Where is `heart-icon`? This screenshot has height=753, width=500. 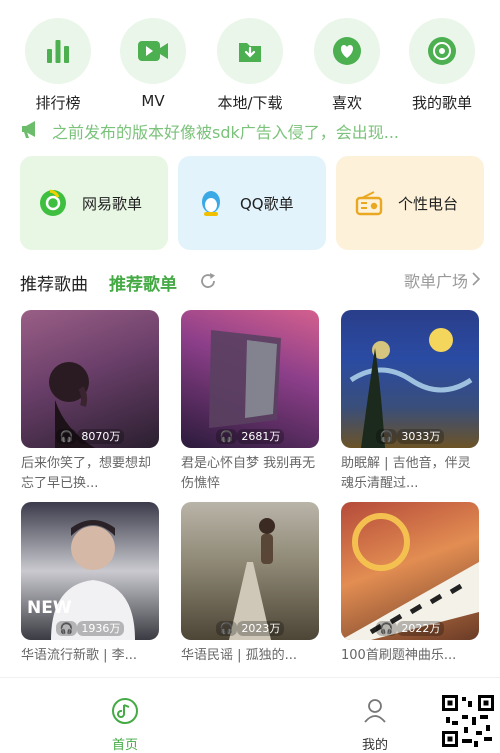 heart-icon is located at coordinates (347, 51).